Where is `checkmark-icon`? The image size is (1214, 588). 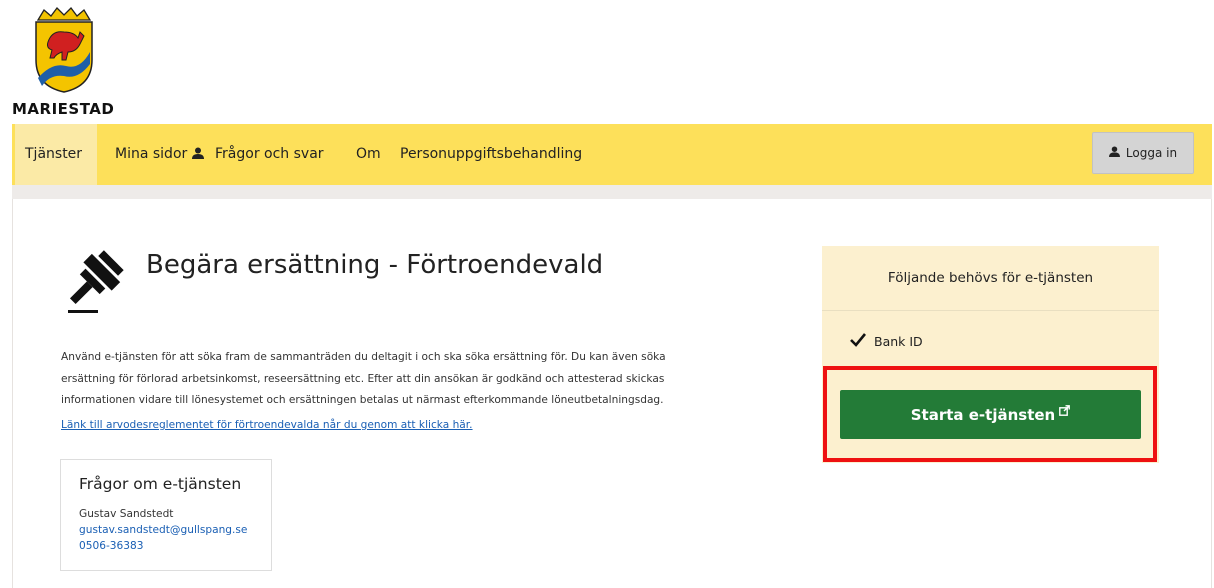 checkmark-icon is located at coordinates (858, 341).